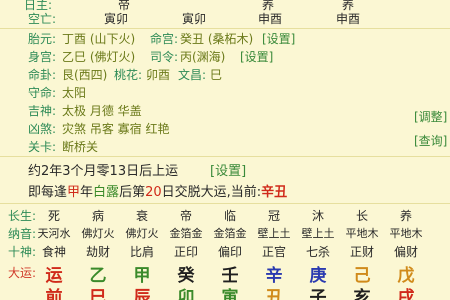 This screenshot has width=450, height=300. I want to click on grid-row-shishen: 十神: 食神 劫财 比肩 正印 偏印 正官 七杀 正财 偏财, so click(225, 252).